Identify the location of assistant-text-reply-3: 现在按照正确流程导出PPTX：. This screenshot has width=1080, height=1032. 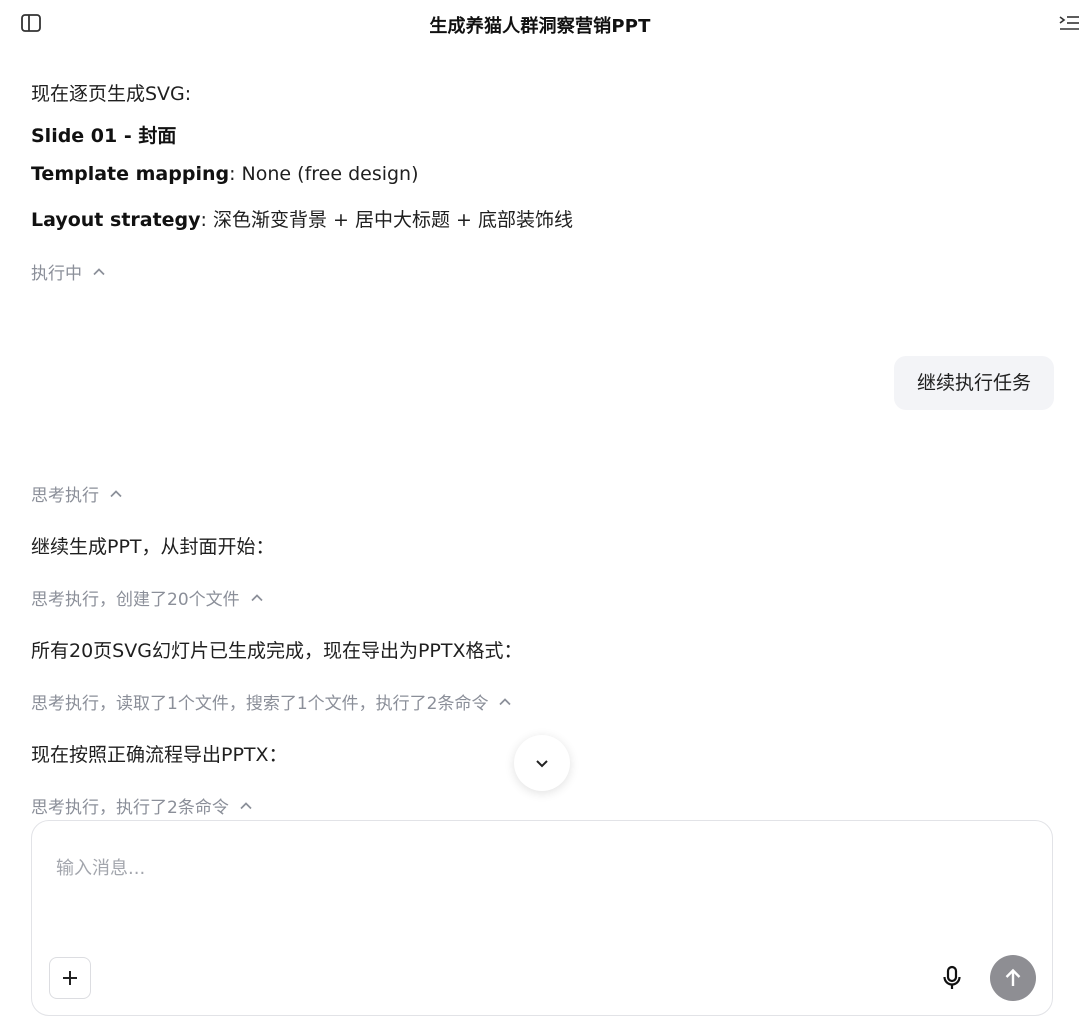
(159, 755).